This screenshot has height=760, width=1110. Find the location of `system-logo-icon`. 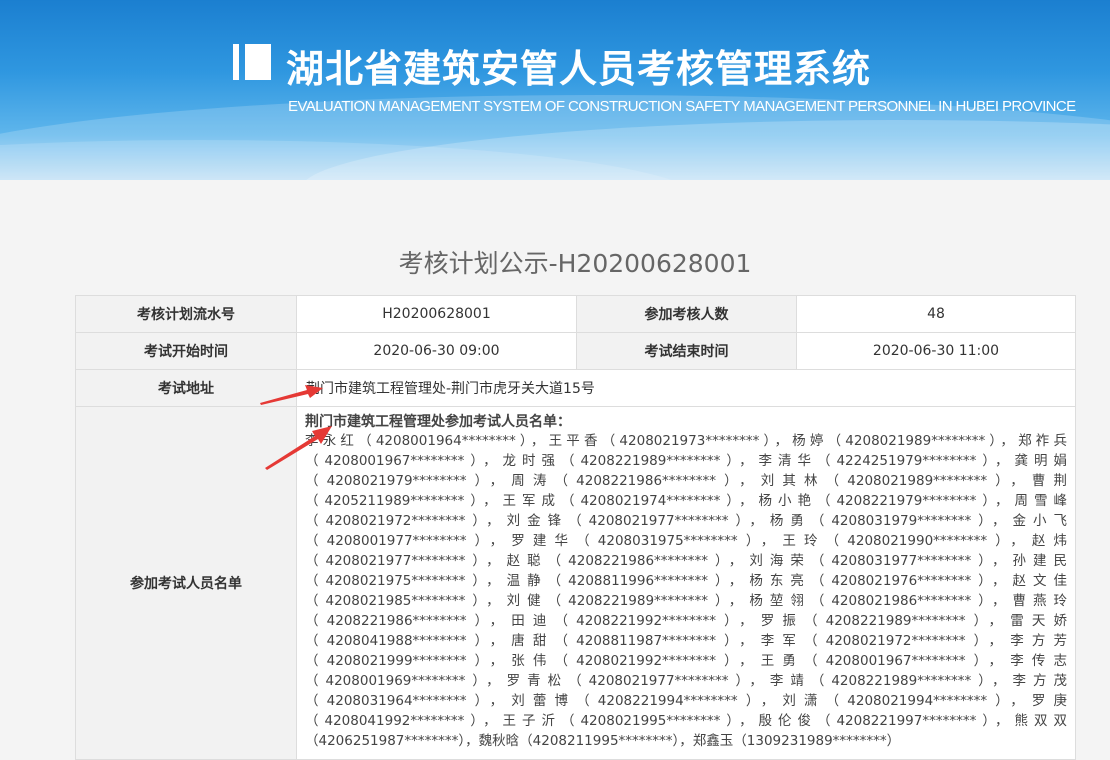

system-logo-icon is located at coordinates (252, 62).